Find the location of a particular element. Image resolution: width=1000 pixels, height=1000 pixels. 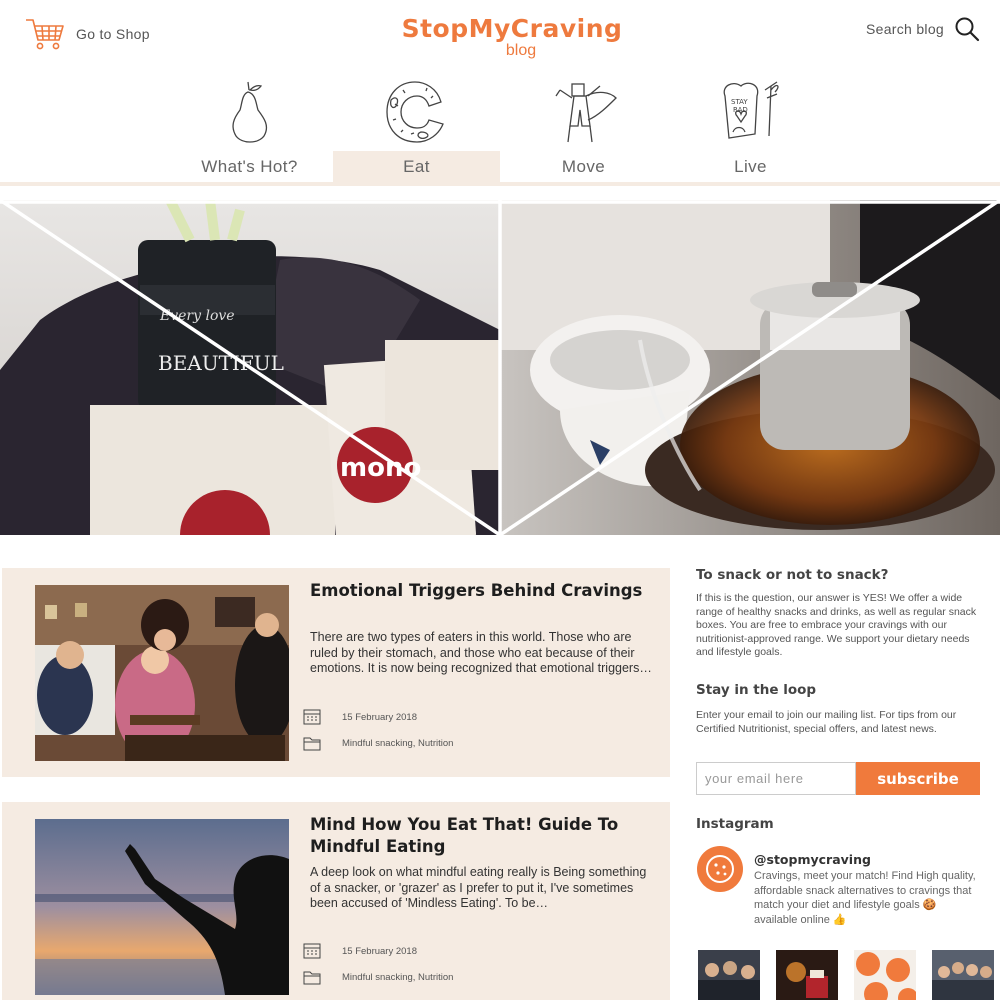

post-categories-1: Mindful snacking, Nutrition is located at coordinates (397, 743).